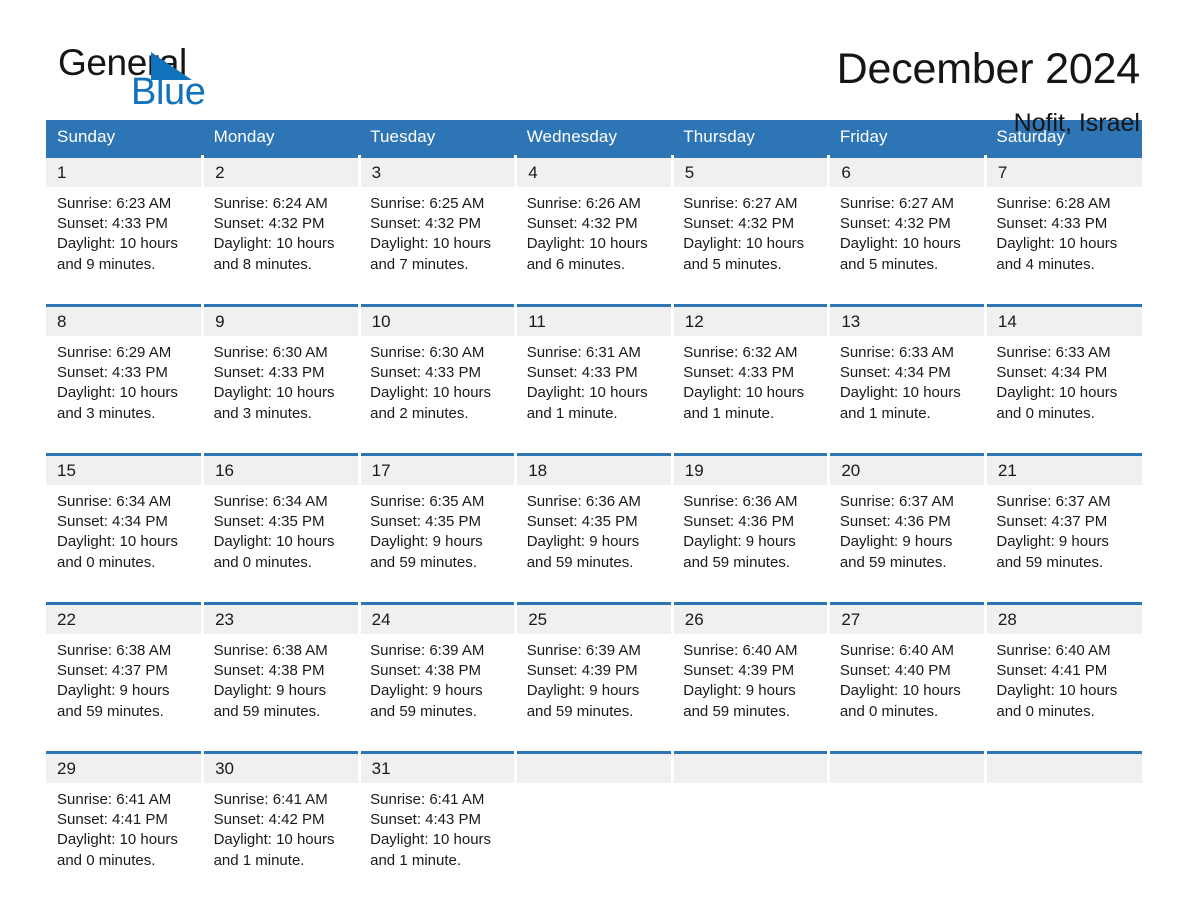  What do you see at coordinates (269, 522) in the screenshot?
I see `sunset-text: Sunset: 4:35 PM` at bounding box center [269, 522].